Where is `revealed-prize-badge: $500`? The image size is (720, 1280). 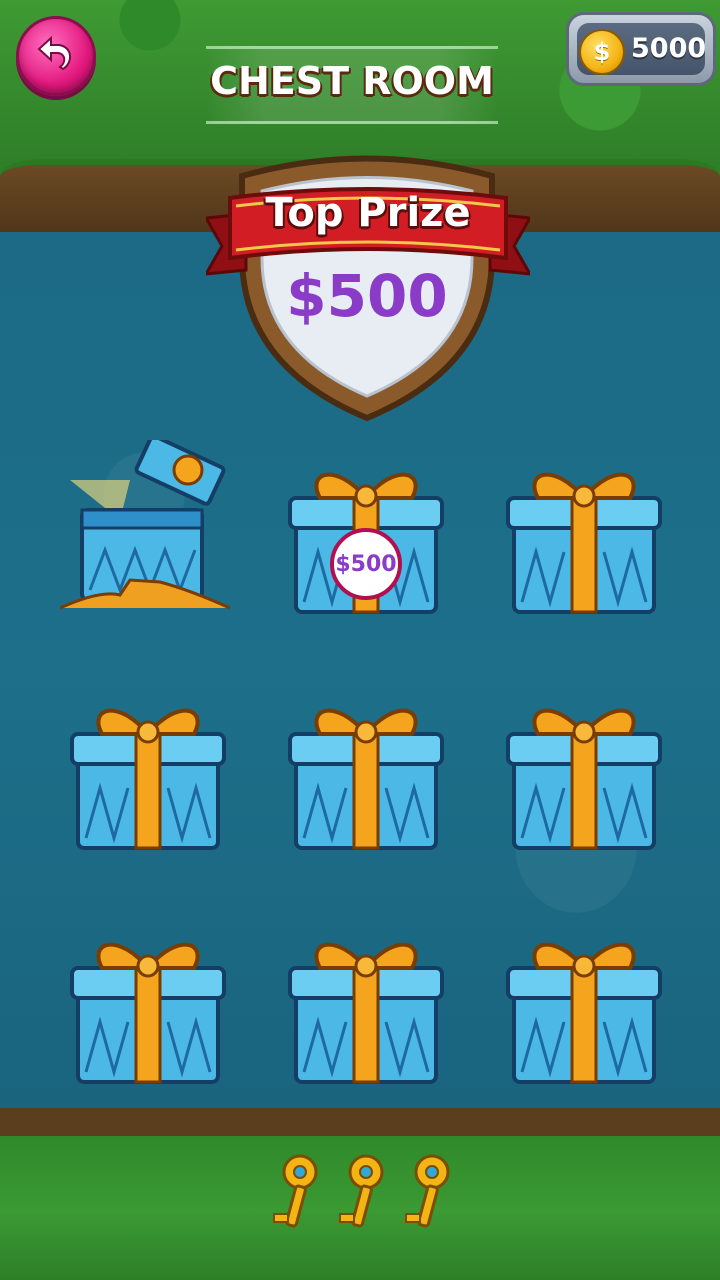
revealed-prize-badge: $500 is located at coordinates (366, 564).